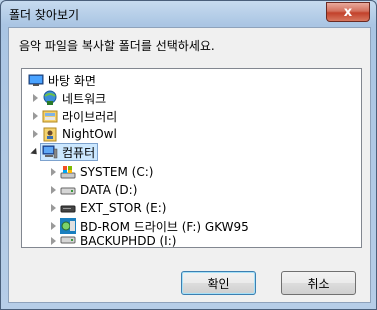  What do you see at coordinates (50, 152) in the screenshot?
I see `computer-icon` at bounding box center [50, 152].